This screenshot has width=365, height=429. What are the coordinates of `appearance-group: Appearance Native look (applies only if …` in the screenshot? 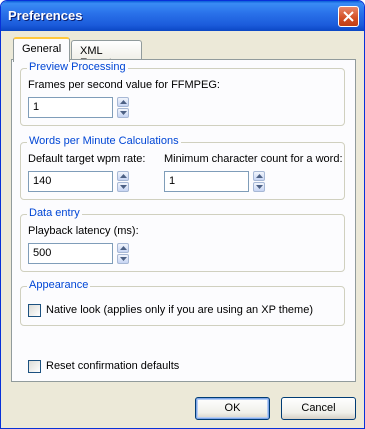 It's located at (182, 302).